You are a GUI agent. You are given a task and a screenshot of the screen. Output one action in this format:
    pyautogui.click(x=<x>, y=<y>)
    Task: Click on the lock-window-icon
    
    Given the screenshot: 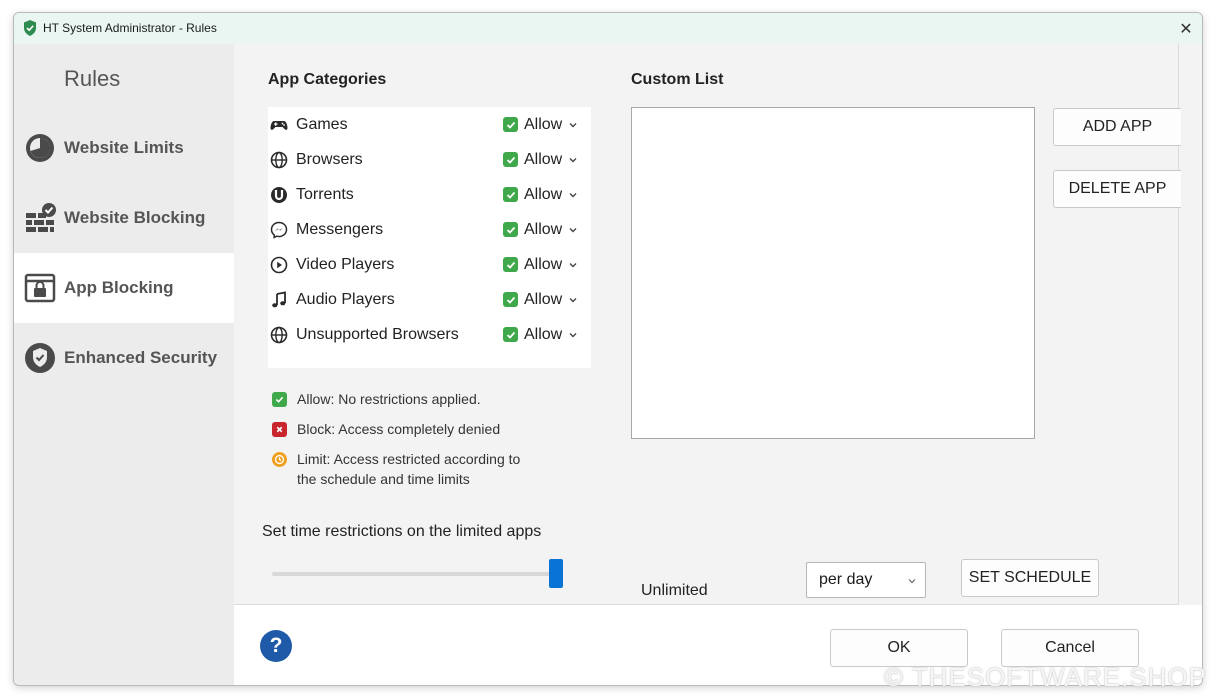 What is the action you would take?
    pyautogui.click(x=40, y=288)
    